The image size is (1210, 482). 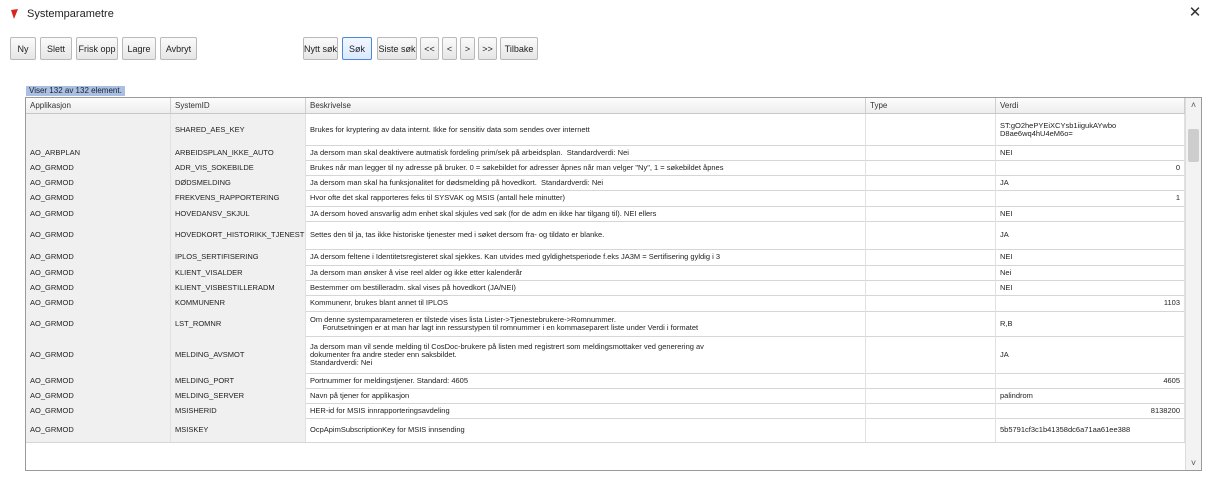 I want to click on cell-applikasjon: AO_ARBPLAN, so click(x=98, y=152).